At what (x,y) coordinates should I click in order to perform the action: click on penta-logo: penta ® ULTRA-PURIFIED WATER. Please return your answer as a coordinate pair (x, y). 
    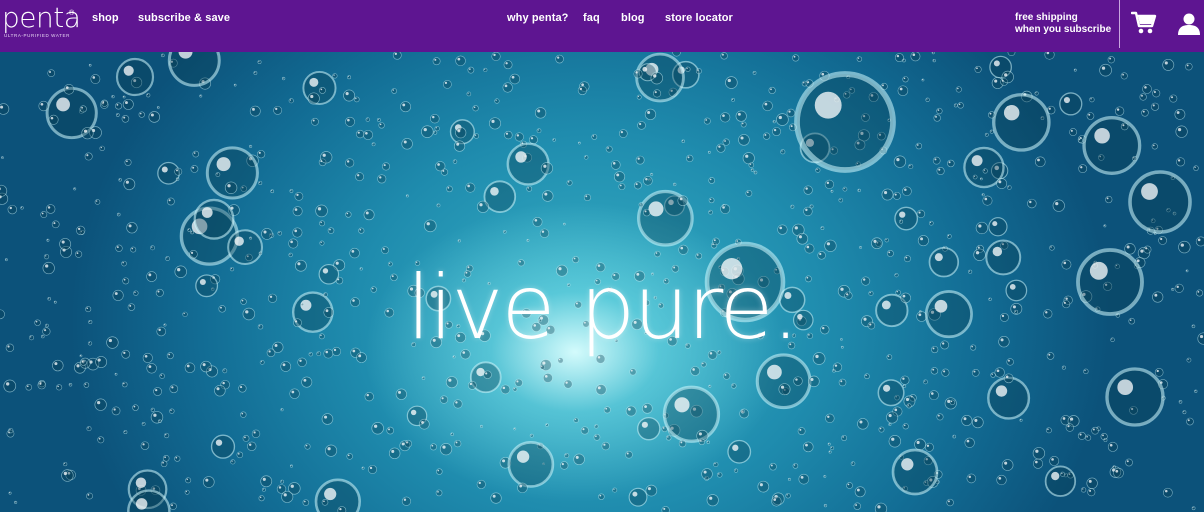
    Looking at the image, I should click on (41, 22).